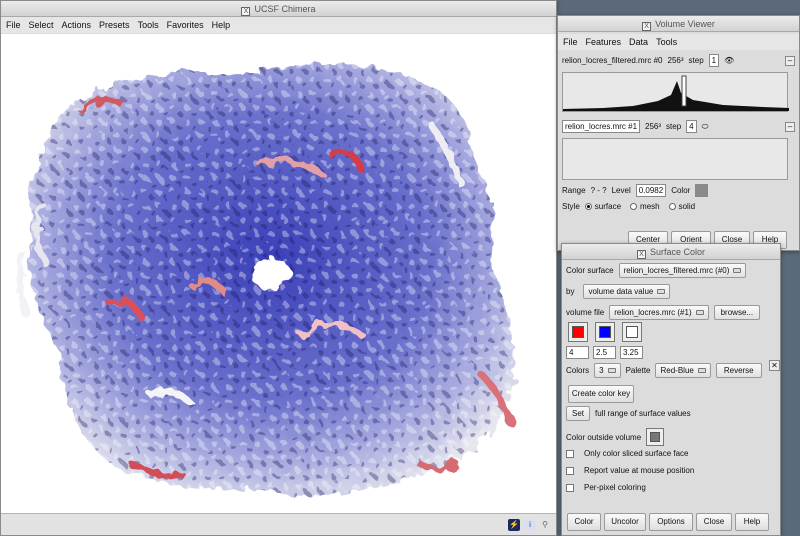 This screenshot has height=536, width=800. What do you see at coordinates (671, 522) in the screenshot?
I see `options-button: Options` at bounding box center [671, 522].